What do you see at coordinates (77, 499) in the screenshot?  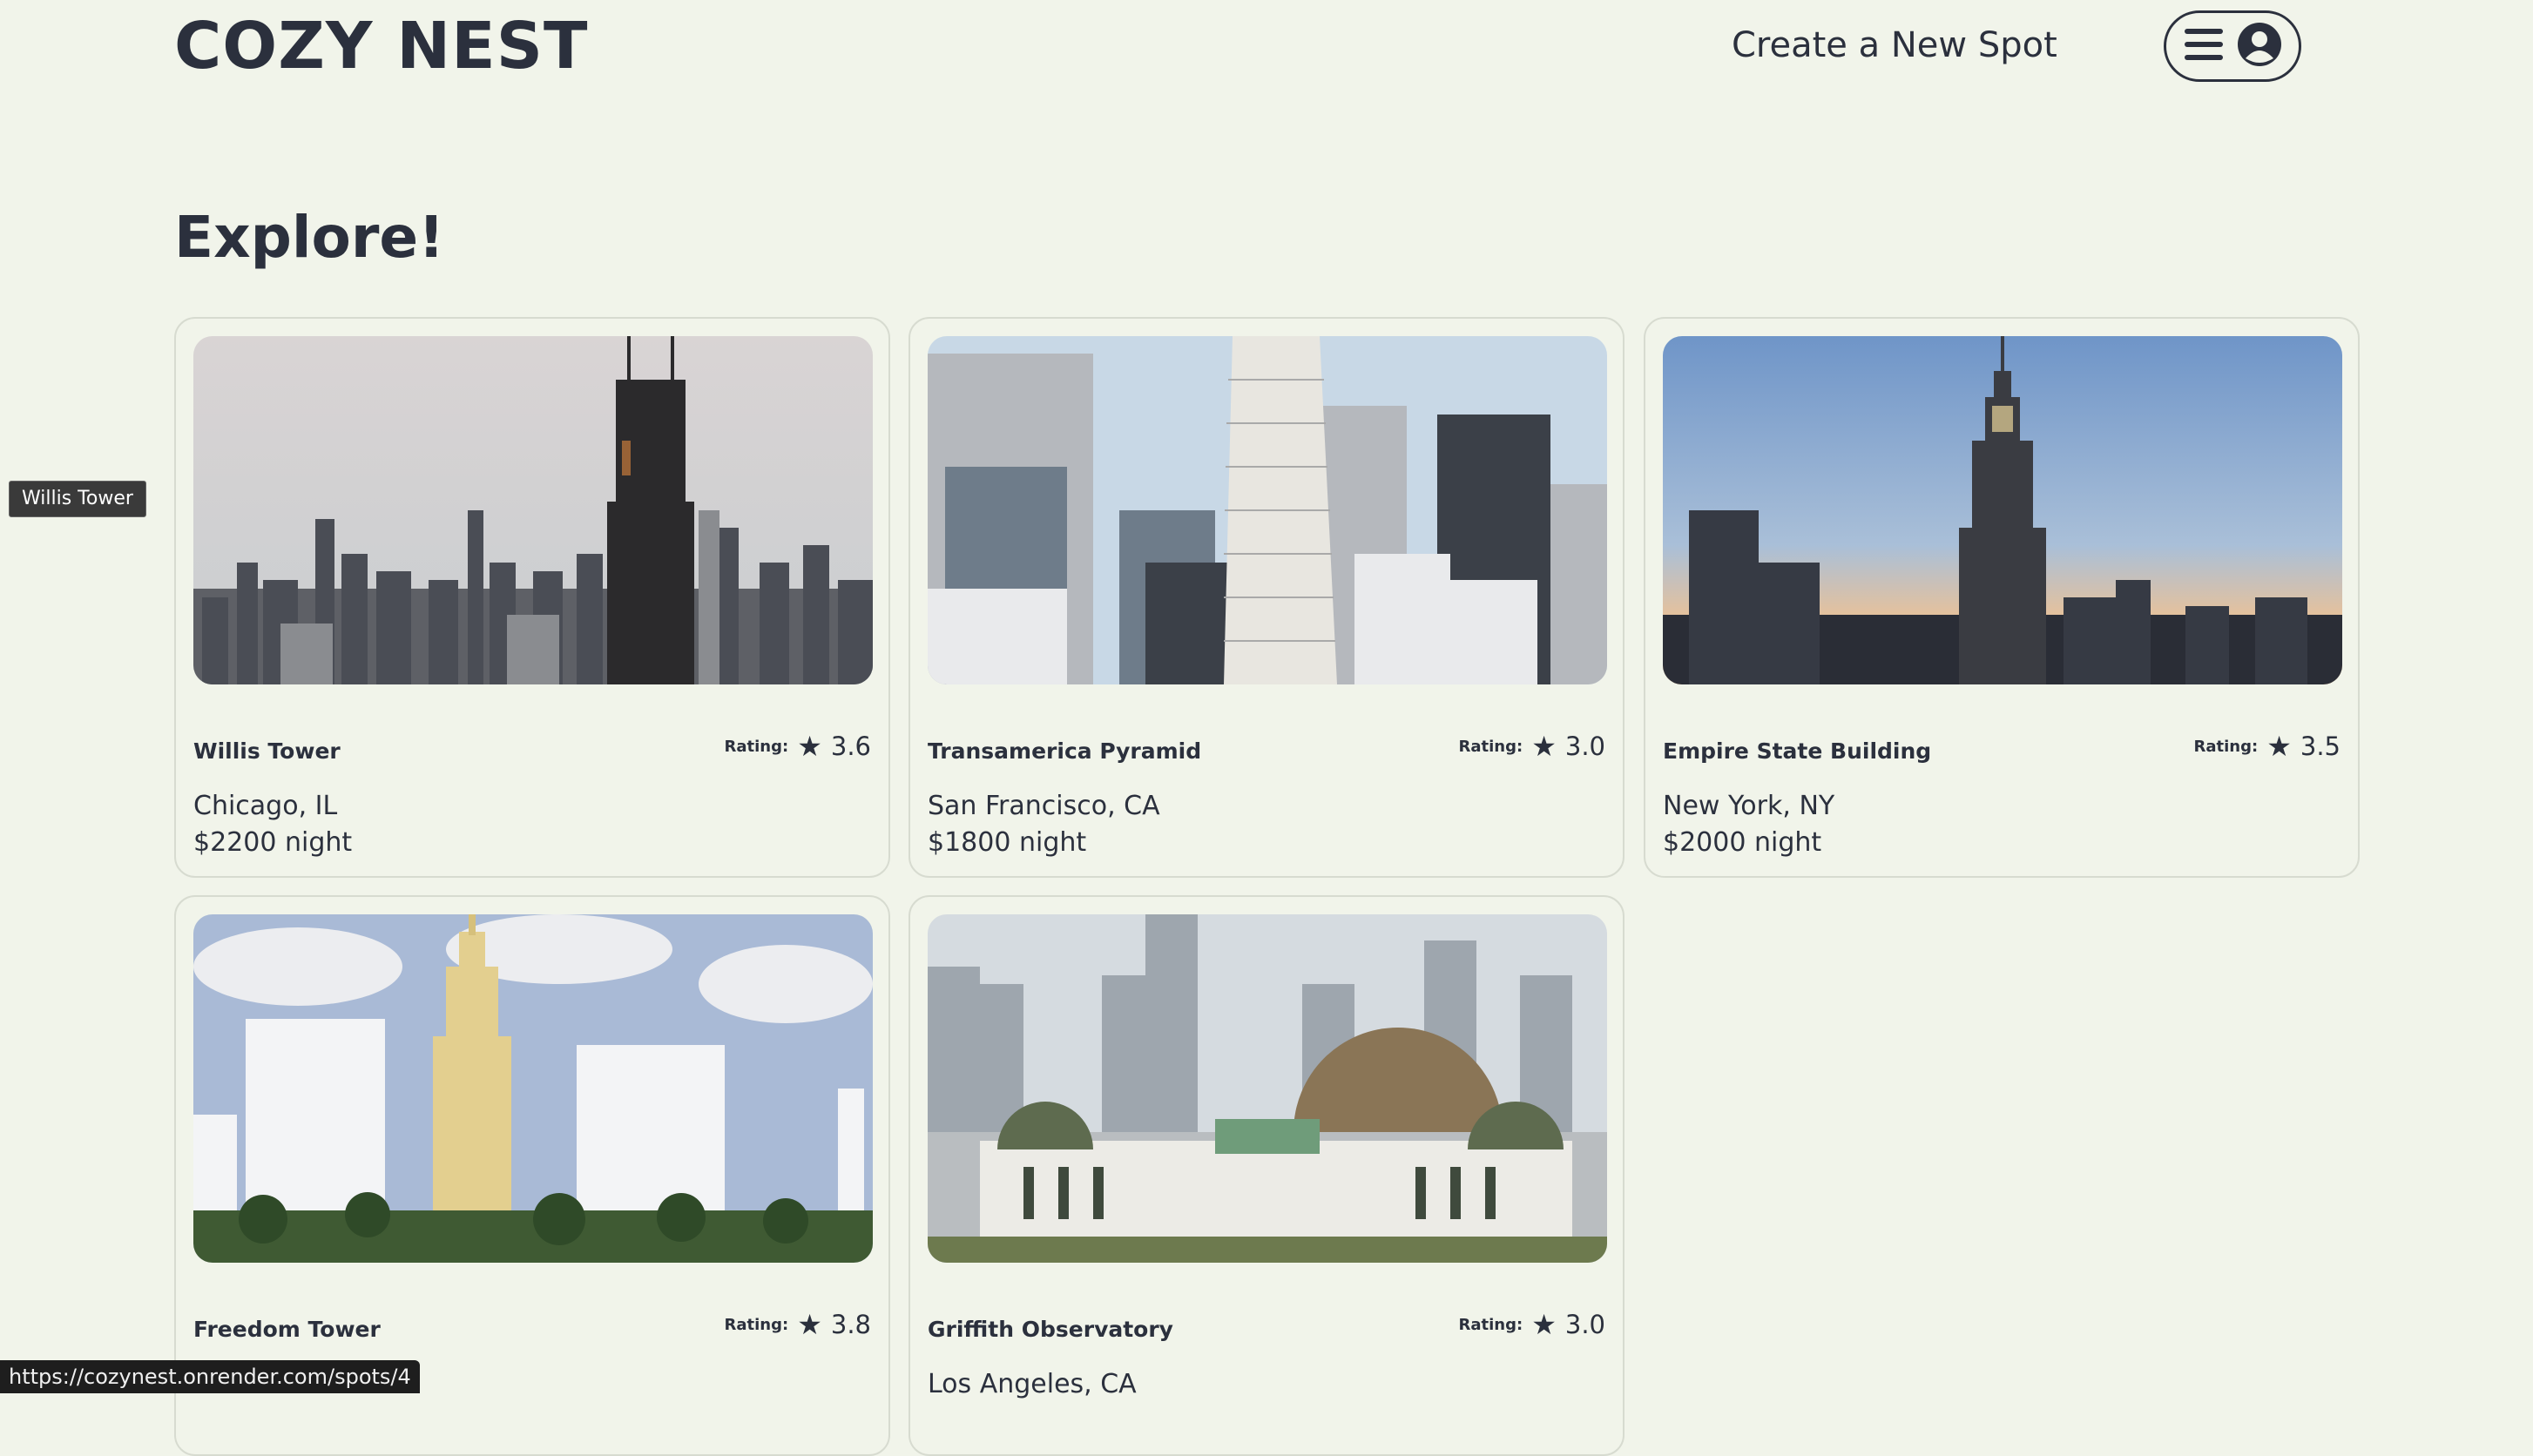 I see `tooltip: Willis Tower` at bounding box center [77, 499].